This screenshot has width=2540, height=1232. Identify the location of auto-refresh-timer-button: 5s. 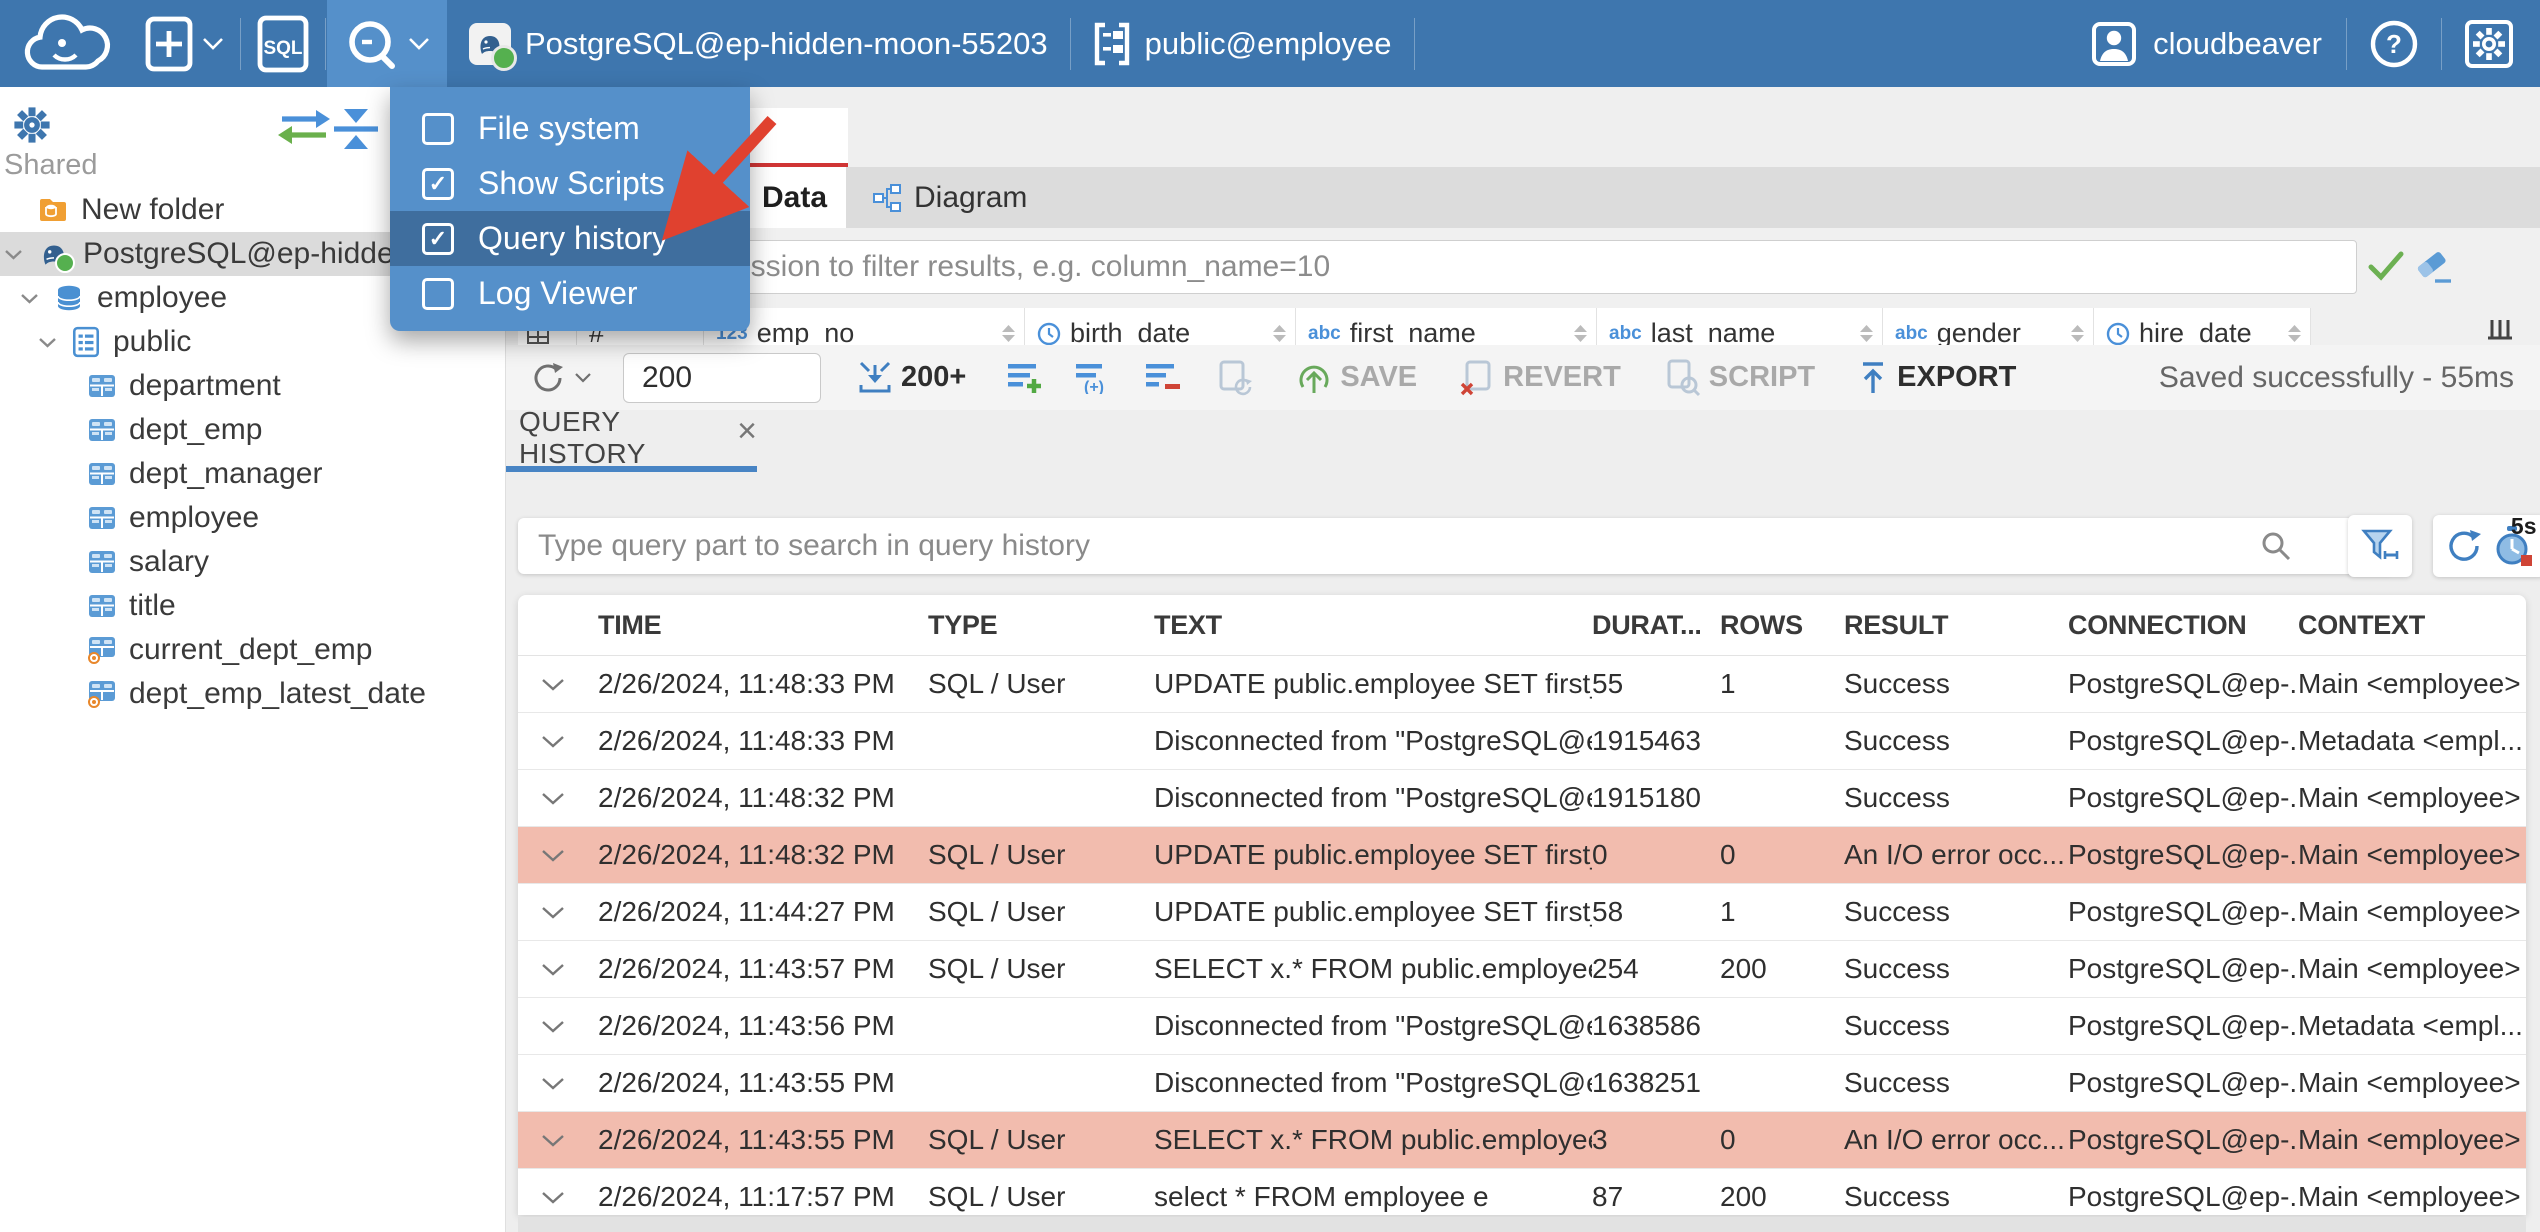
(2515, 540).